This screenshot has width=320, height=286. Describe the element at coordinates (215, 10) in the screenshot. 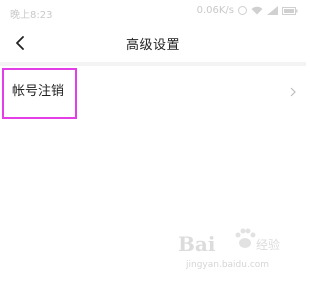

I see `network-speed: 0.06K/s` at that location.